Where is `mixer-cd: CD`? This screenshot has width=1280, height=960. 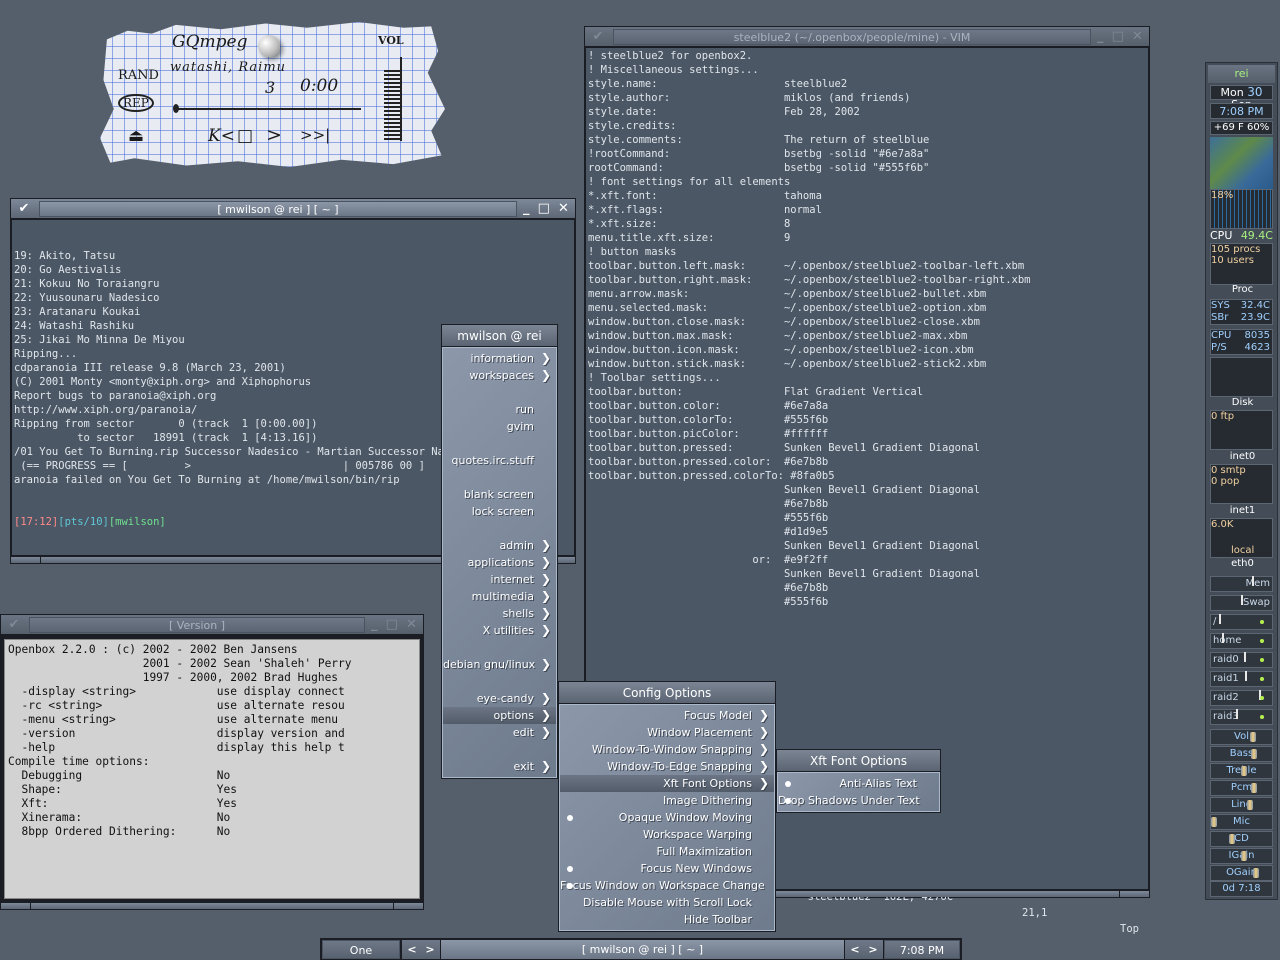
mixer-cd: CD is located at coordinates (1241, 839).